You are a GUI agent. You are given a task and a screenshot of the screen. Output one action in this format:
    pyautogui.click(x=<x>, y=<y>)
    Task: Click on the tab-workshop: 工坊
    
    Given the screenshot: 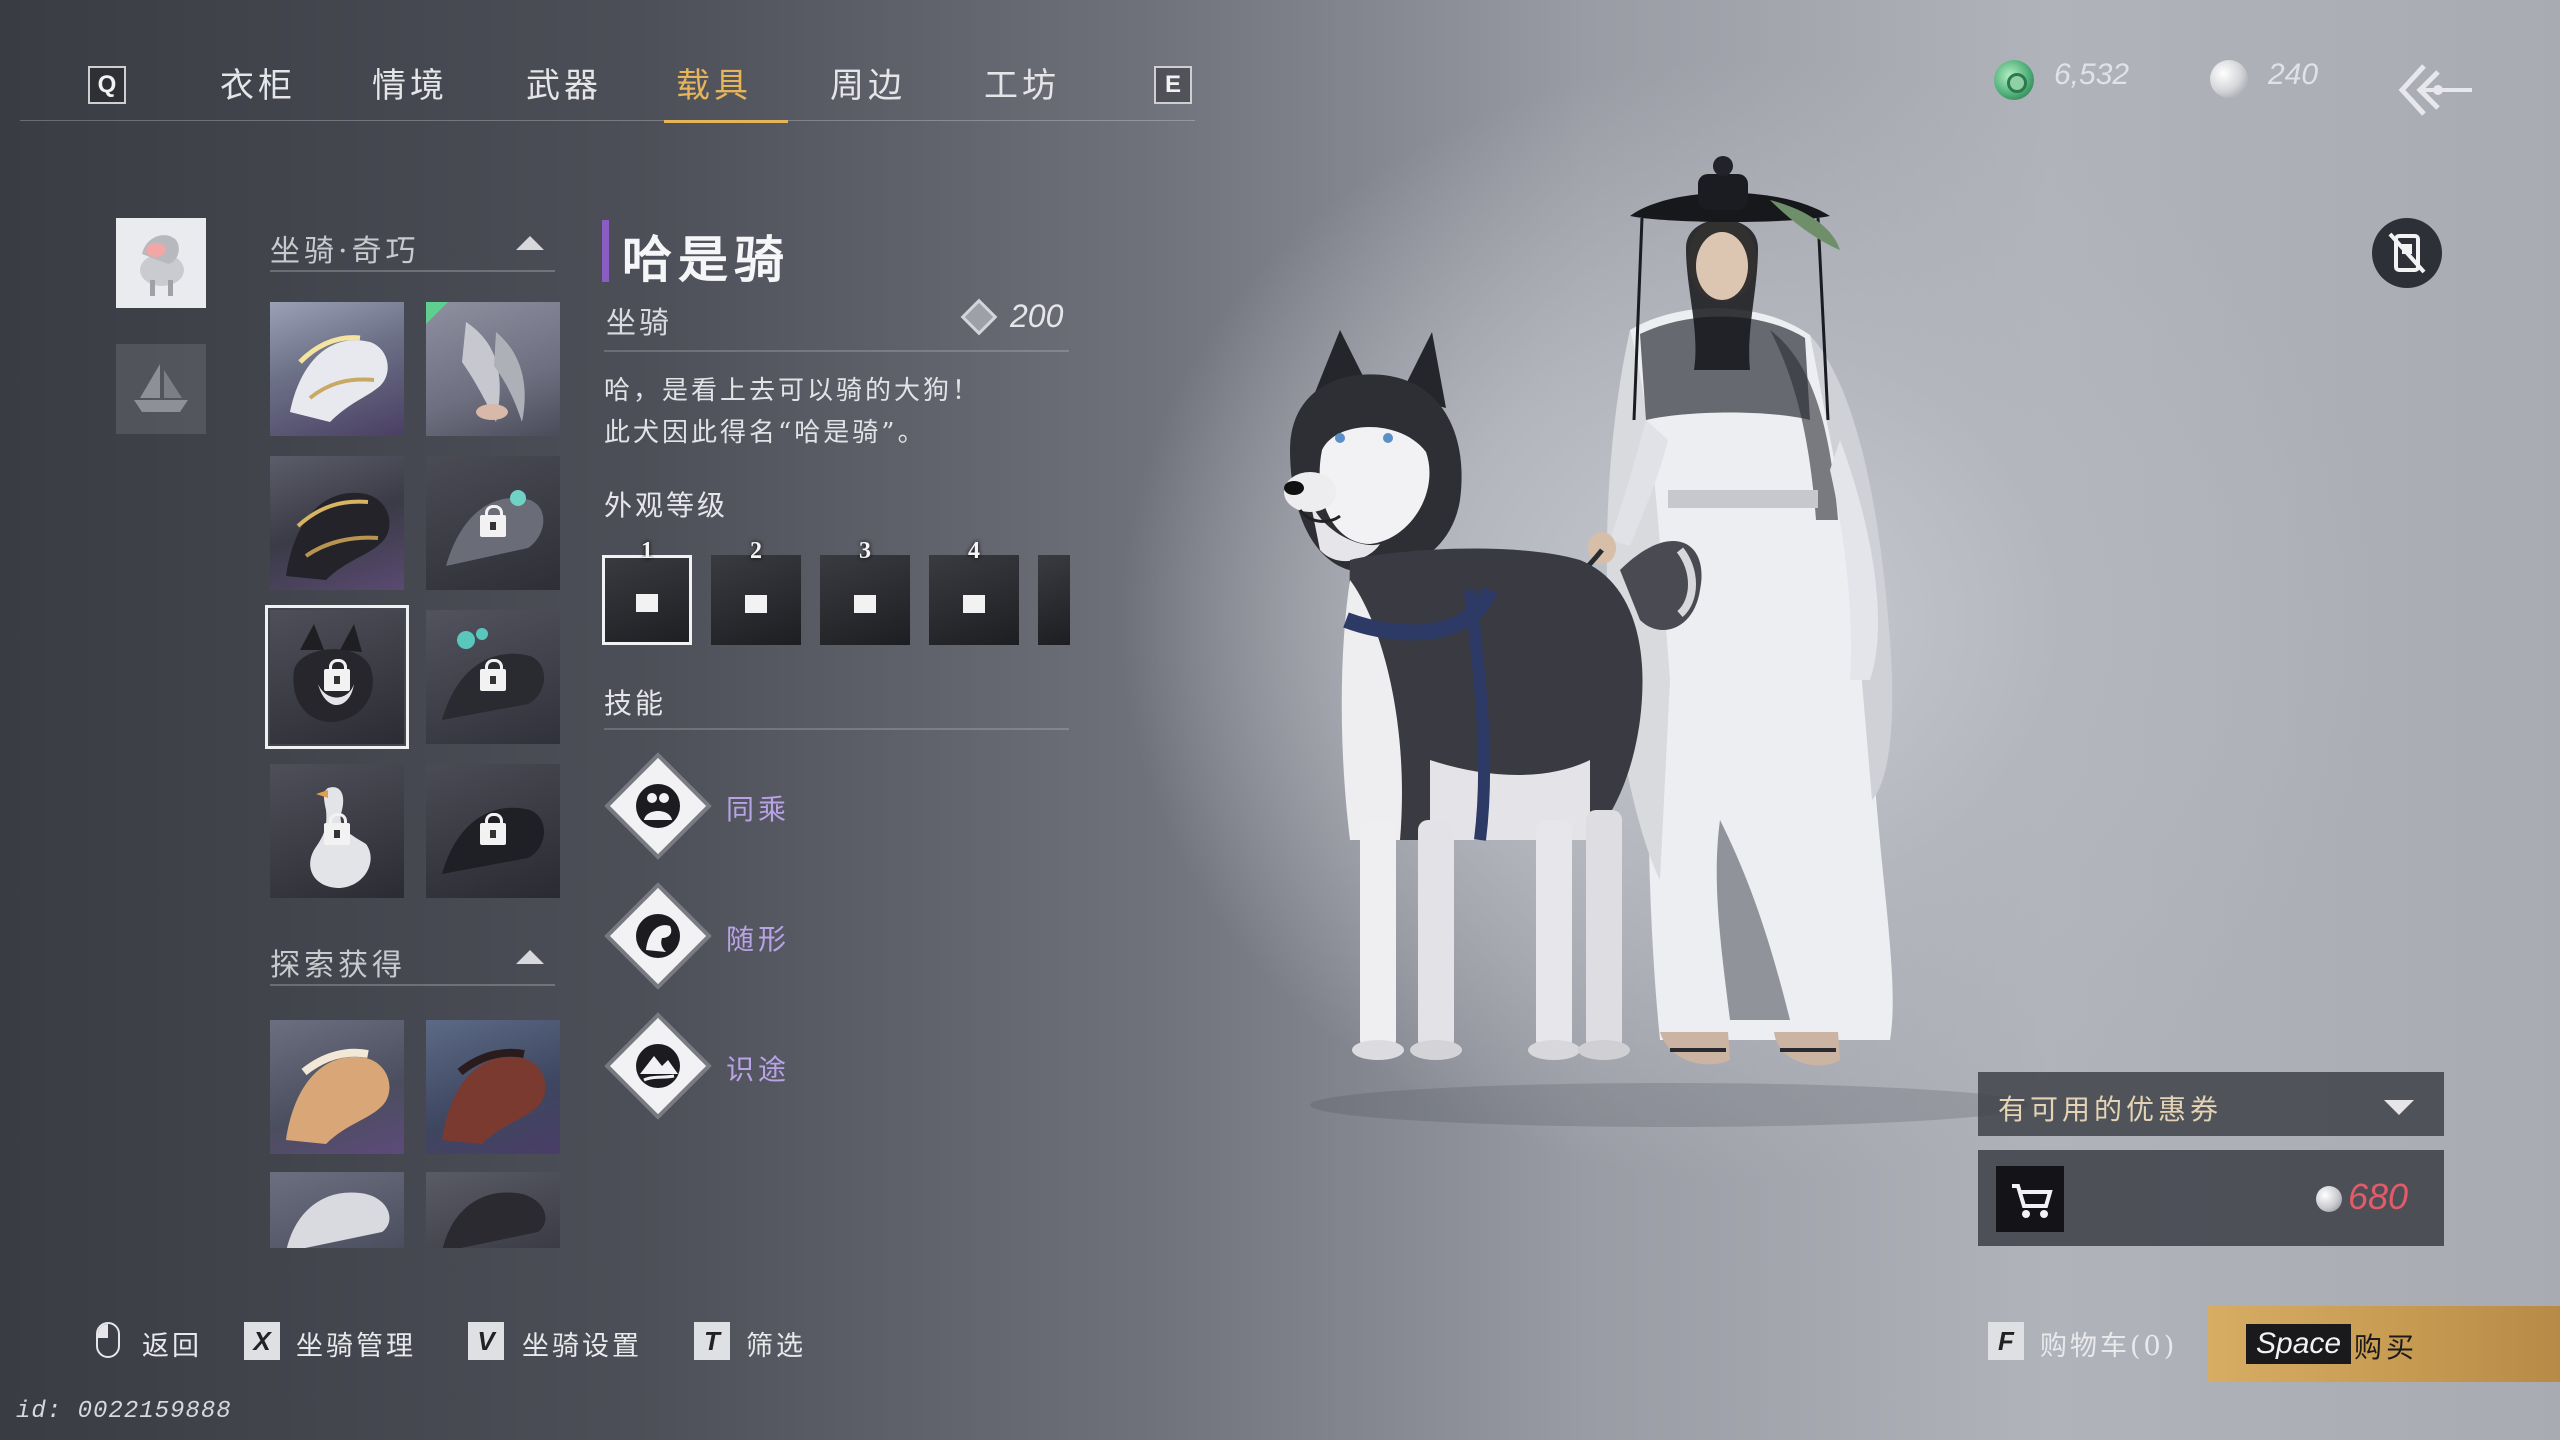 What is the action you would take?
    pyautogui.click(x=1022, y=82)
    